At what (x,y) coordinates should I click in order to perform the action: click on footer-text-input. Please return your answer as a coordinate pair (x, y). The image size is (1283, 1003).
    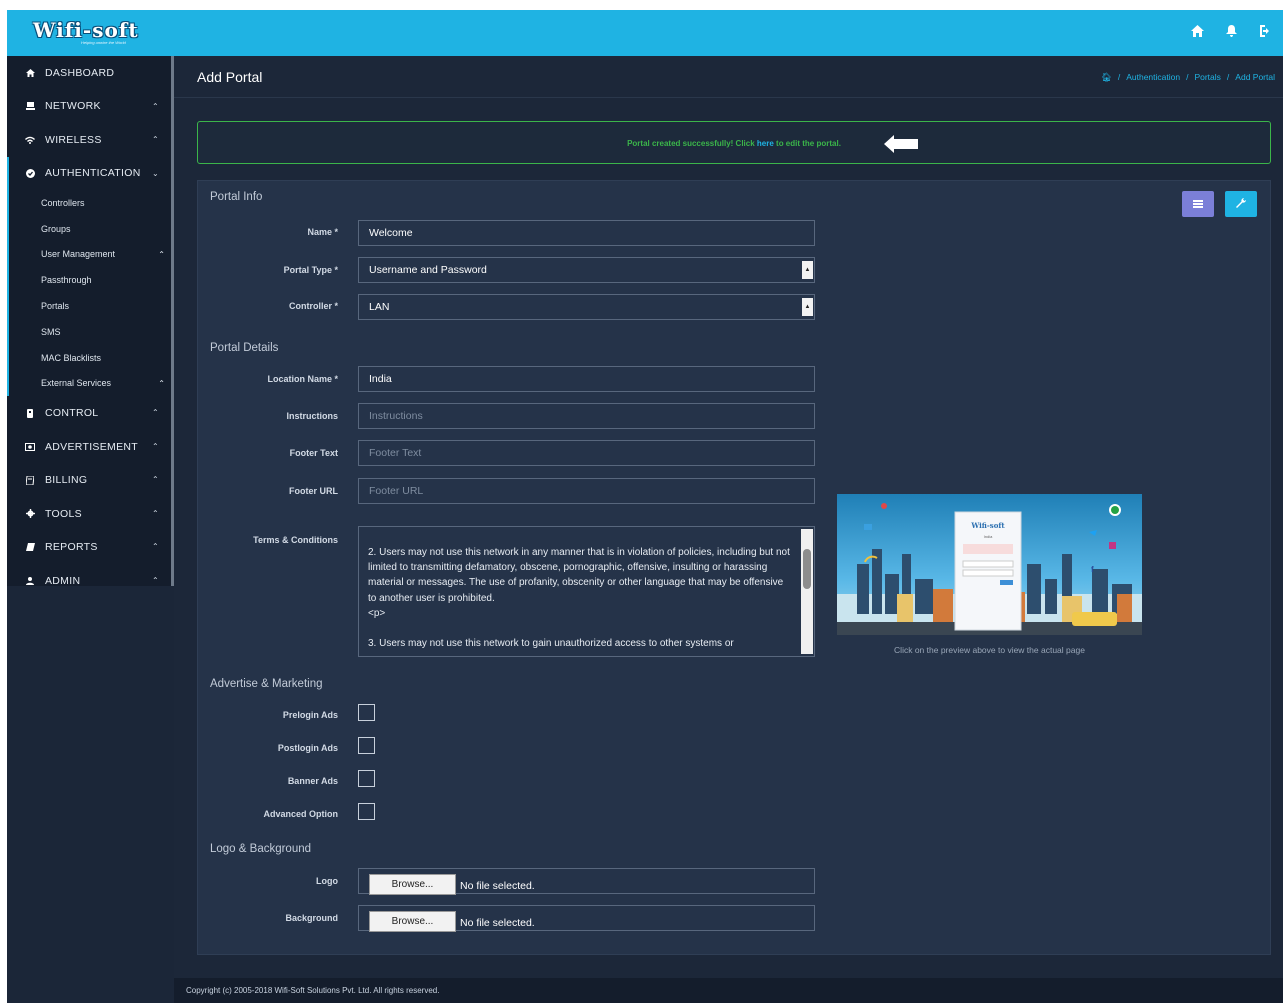
    Looking at the image, I should click on (586, 453).